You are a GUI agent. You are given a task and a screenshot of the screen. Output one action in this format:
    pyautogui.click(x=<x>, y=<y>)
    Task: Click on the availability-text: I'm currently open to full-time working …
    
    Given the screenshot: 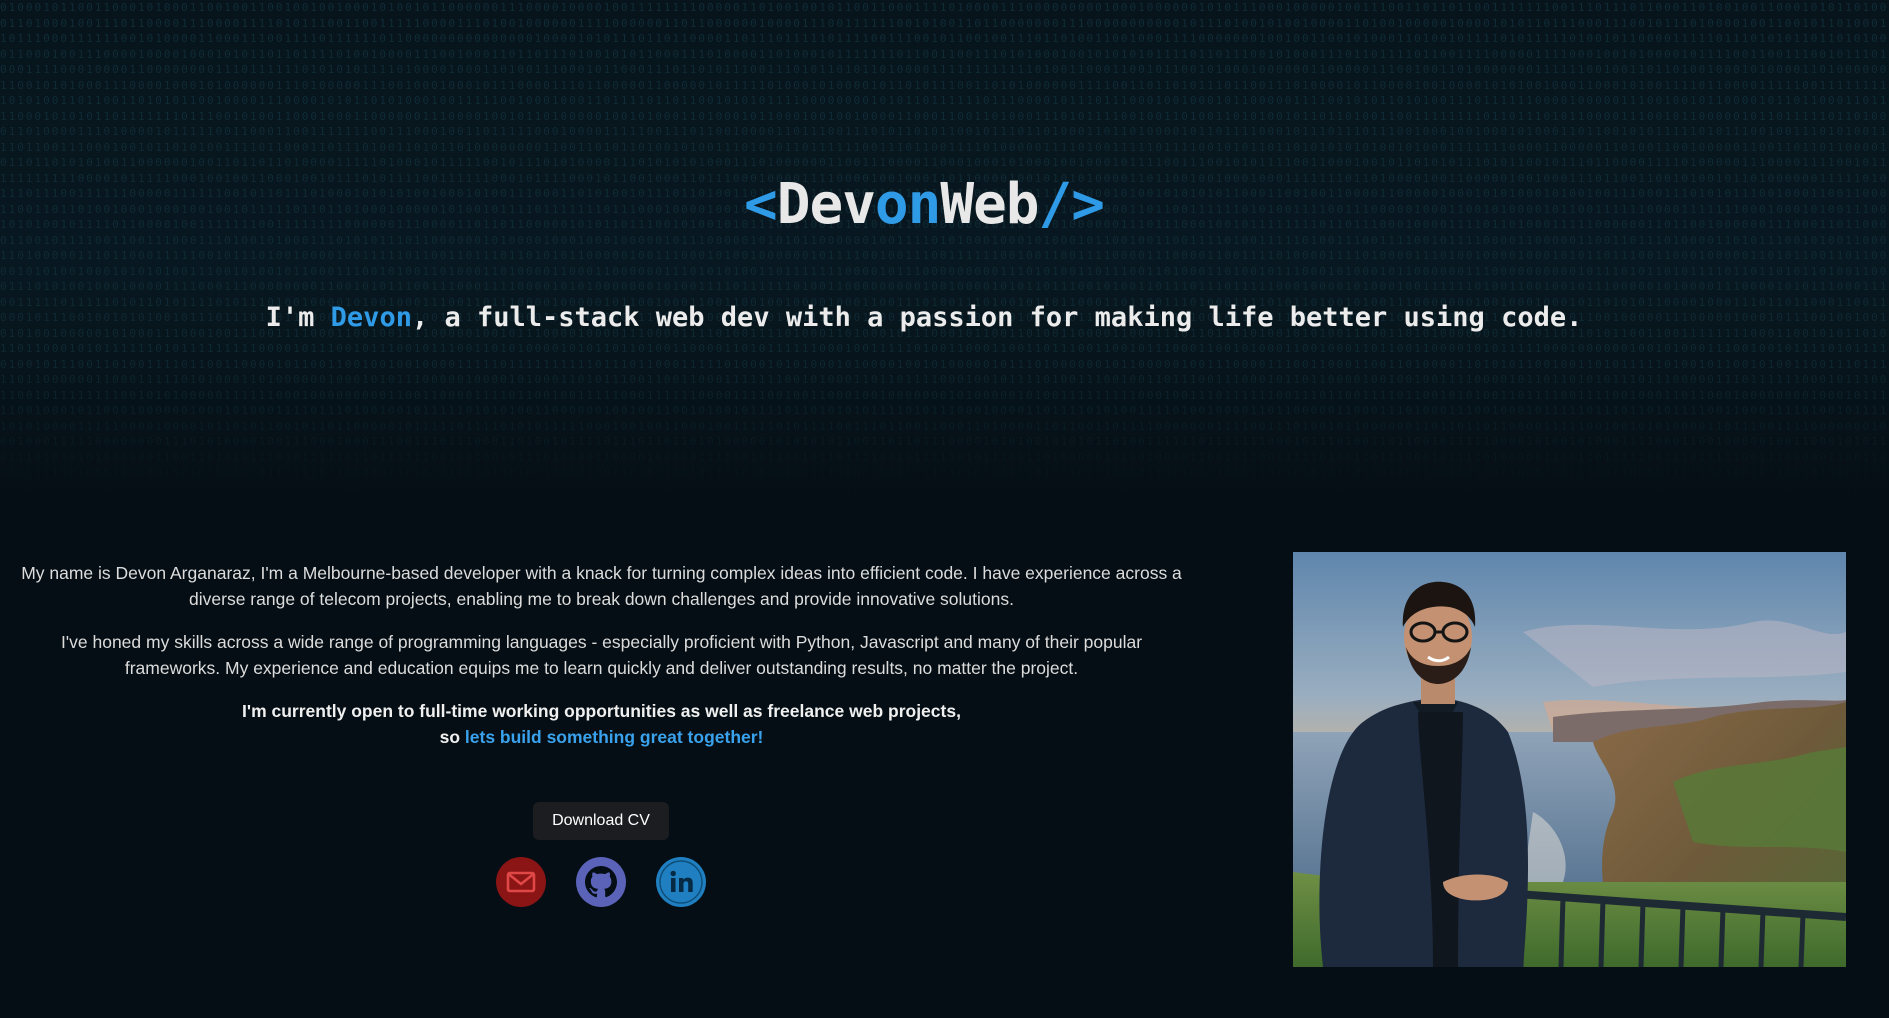 What is the action you would take?
    pyautogui.click(x=601, y=724)
    